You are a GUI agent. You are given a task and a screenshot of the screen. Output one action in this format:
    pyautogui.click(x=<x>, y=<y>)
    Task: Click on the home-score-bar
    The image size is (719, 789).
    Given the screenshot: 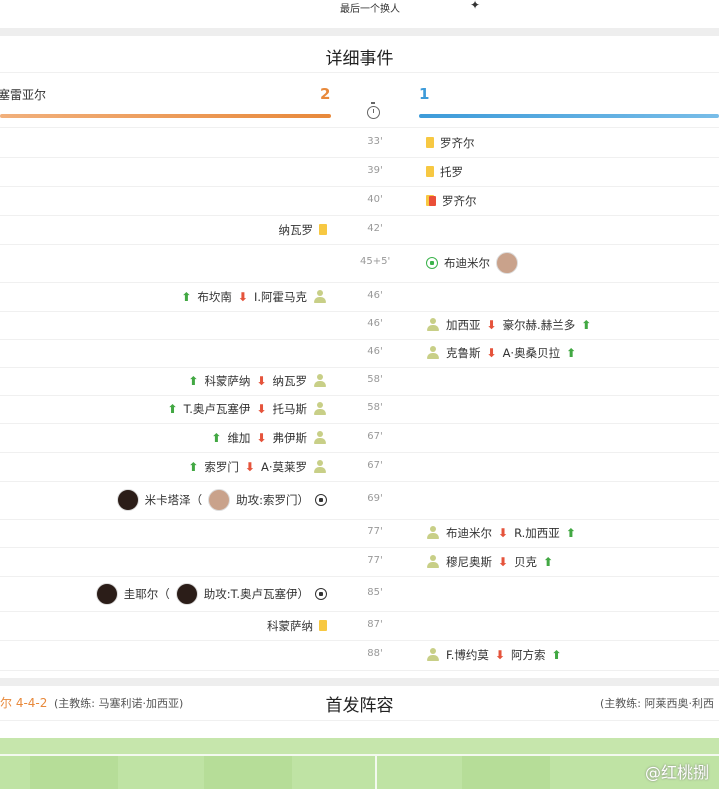 What is the action you would take?
    pyautogui.click(x=165, y=116)
    